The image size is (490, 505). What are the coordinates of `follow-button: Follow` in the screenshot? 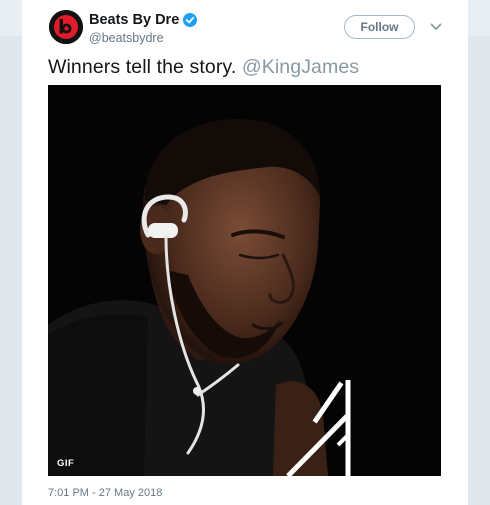 It's located at (379, 27).